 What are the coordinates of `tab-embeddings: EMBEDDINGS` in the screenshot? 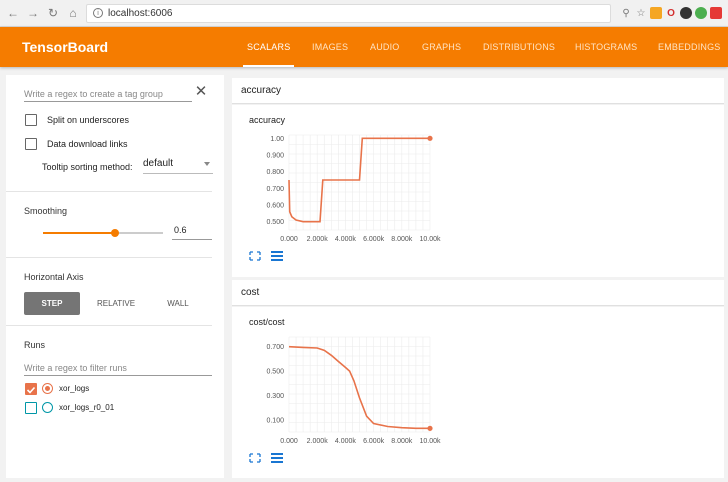 It's located at (689, 47).